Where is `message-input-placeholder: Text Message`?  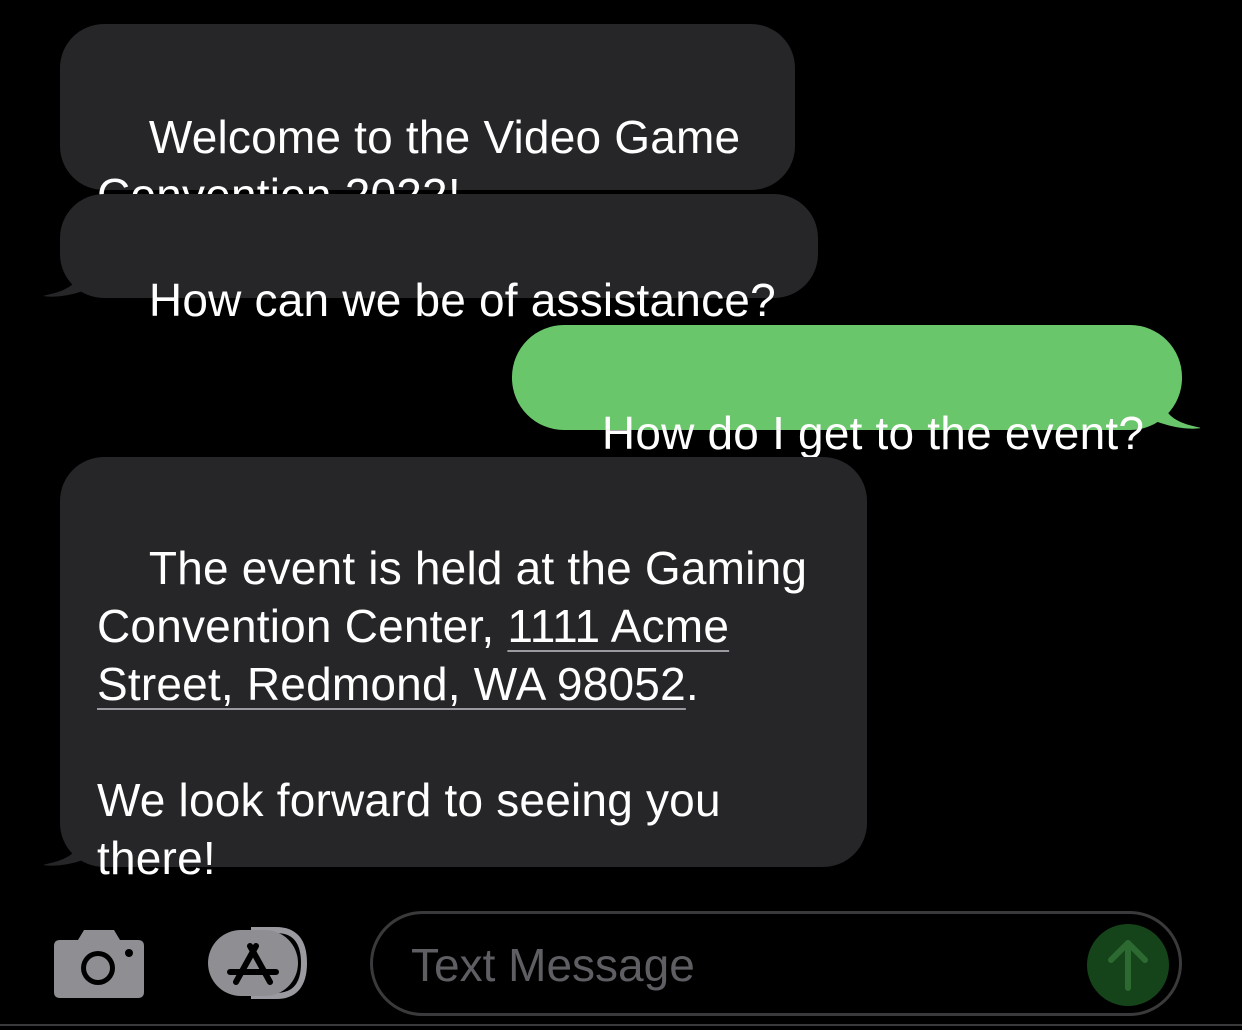 message-input-placeholder: Text Message is located at coordinates (553, 965).